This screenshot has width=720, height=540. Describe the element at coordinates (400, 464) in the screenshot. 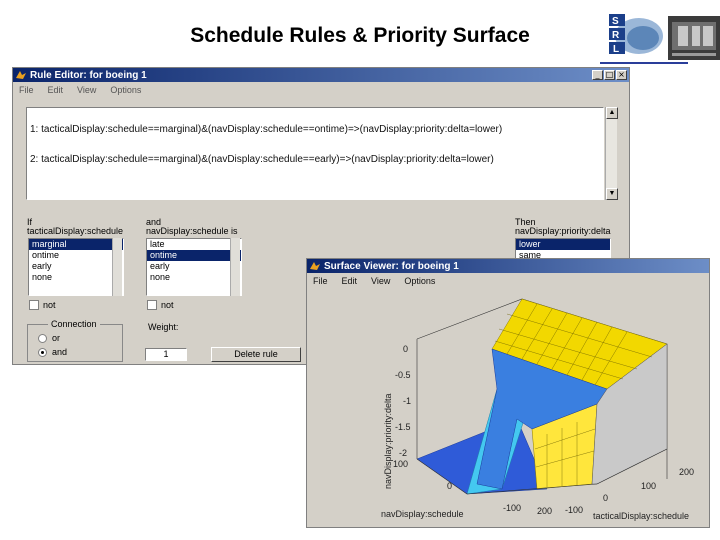

I see `y-tick: 100` at that location.